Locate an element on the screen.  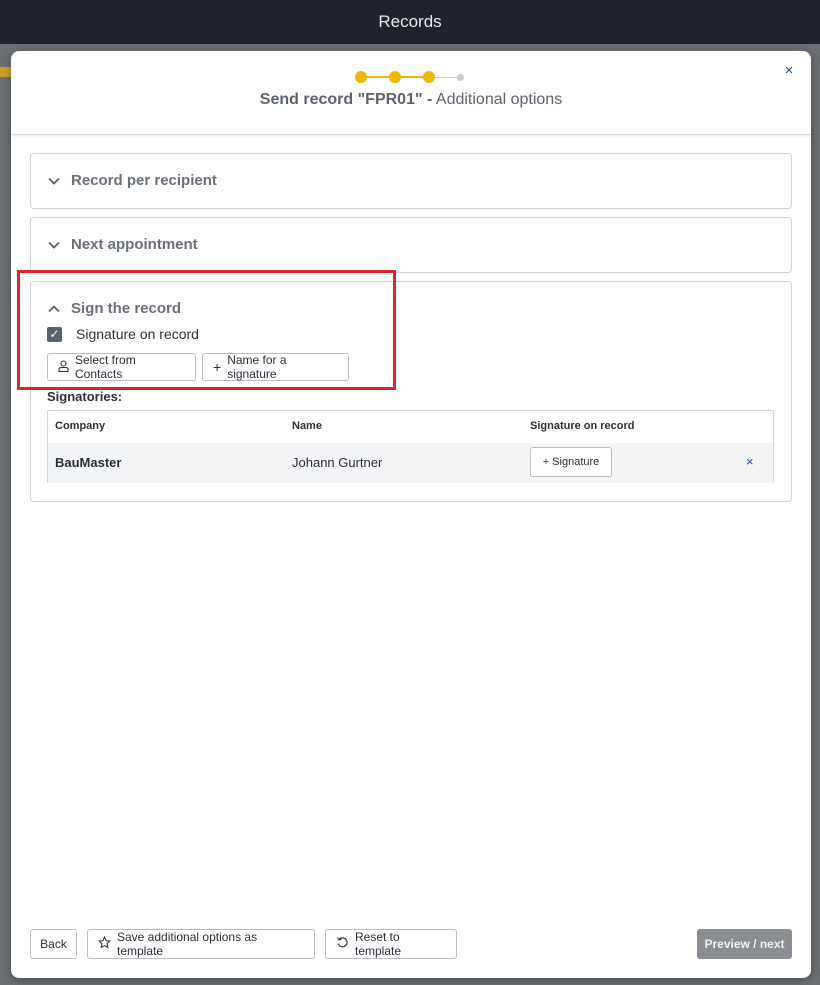
save-template-button: Save additional options as template is located at coordinates (201, 944).